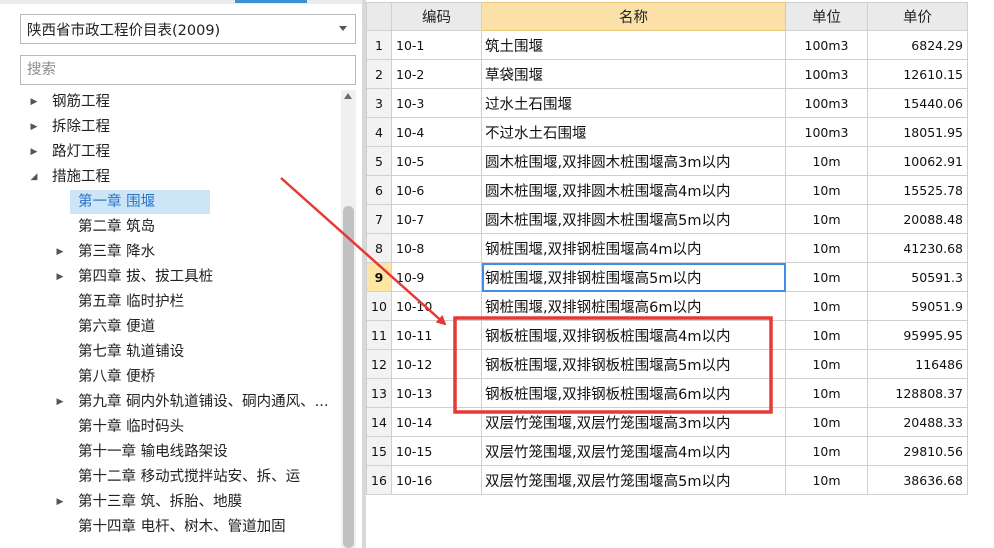 The image size is (994, 548). What do you see at coordinates (180, 502) in the screenshot?
I see `tree-item: ▶ 第十三章 筑、拆胎、地膜` at bounding box center [180, 502].